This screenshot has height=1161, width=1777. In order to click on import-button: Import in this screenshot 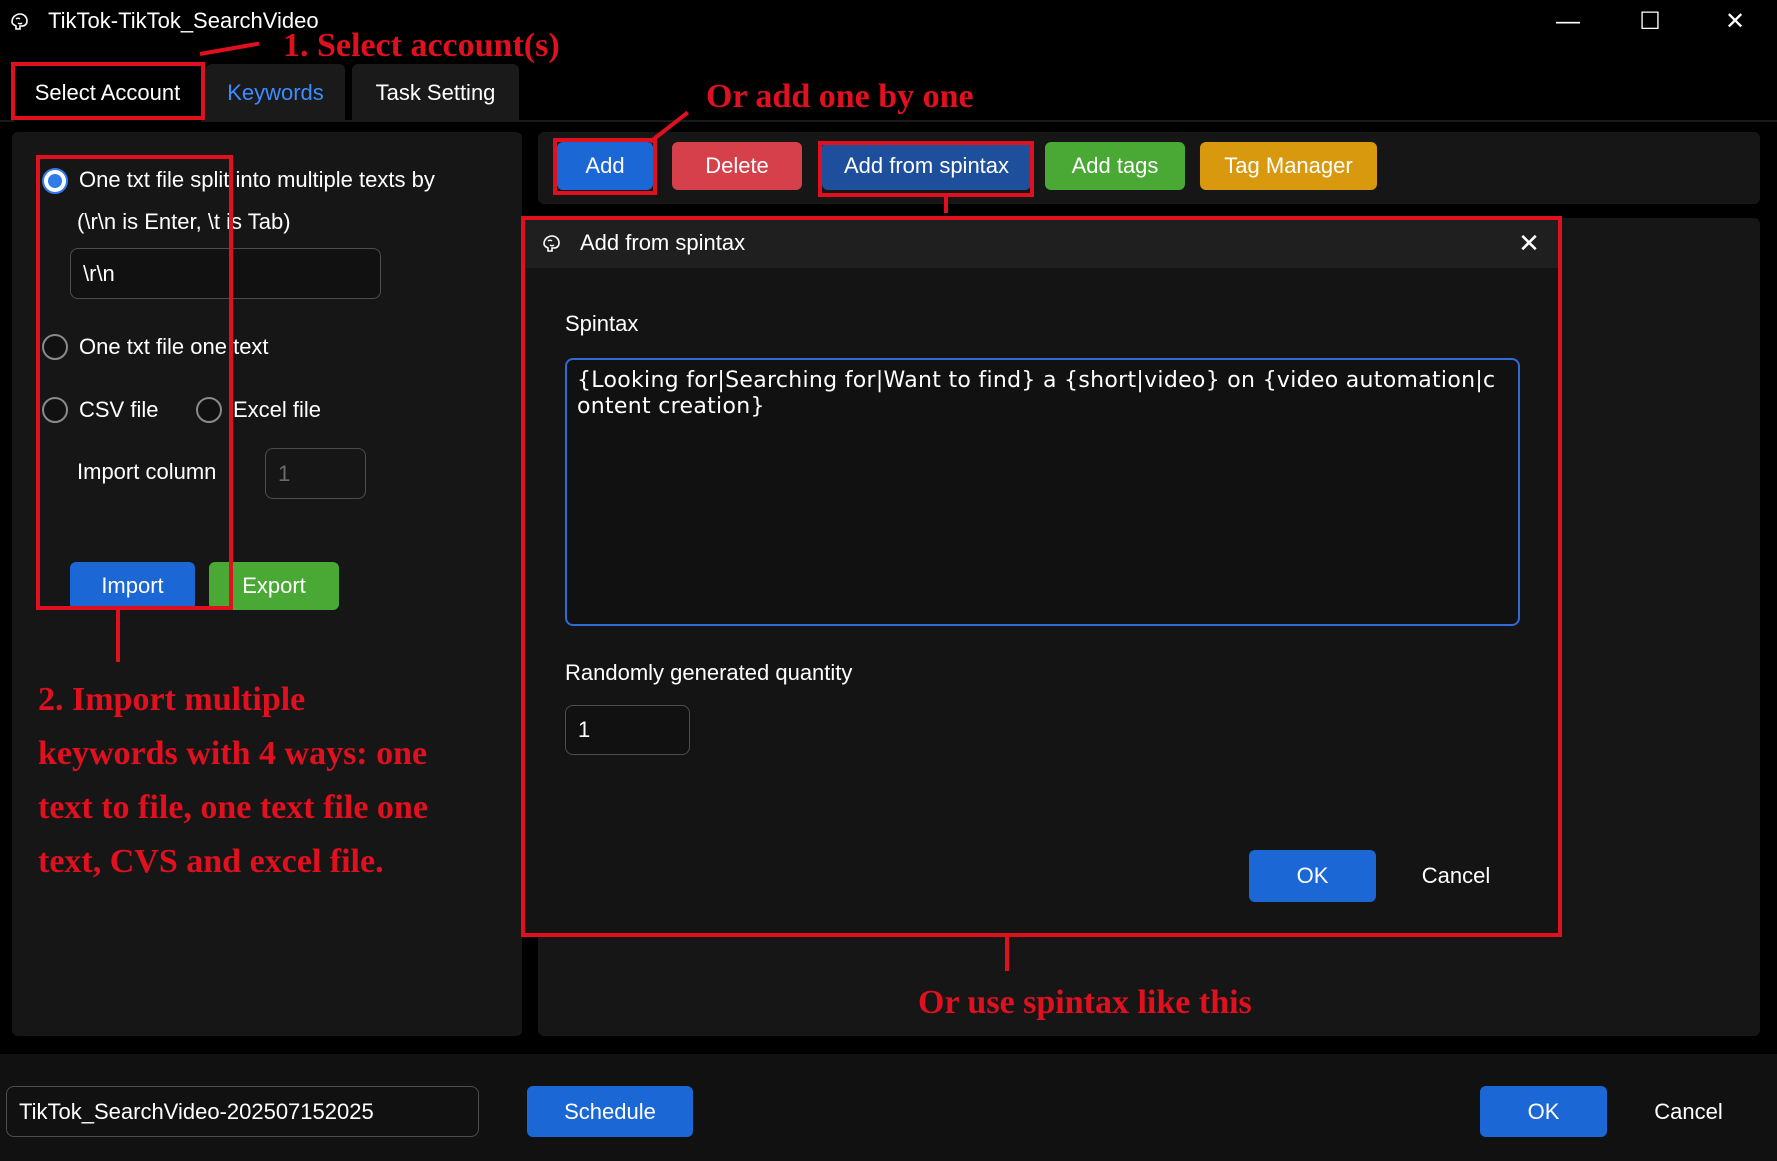, I will do `click(132, 586)`.